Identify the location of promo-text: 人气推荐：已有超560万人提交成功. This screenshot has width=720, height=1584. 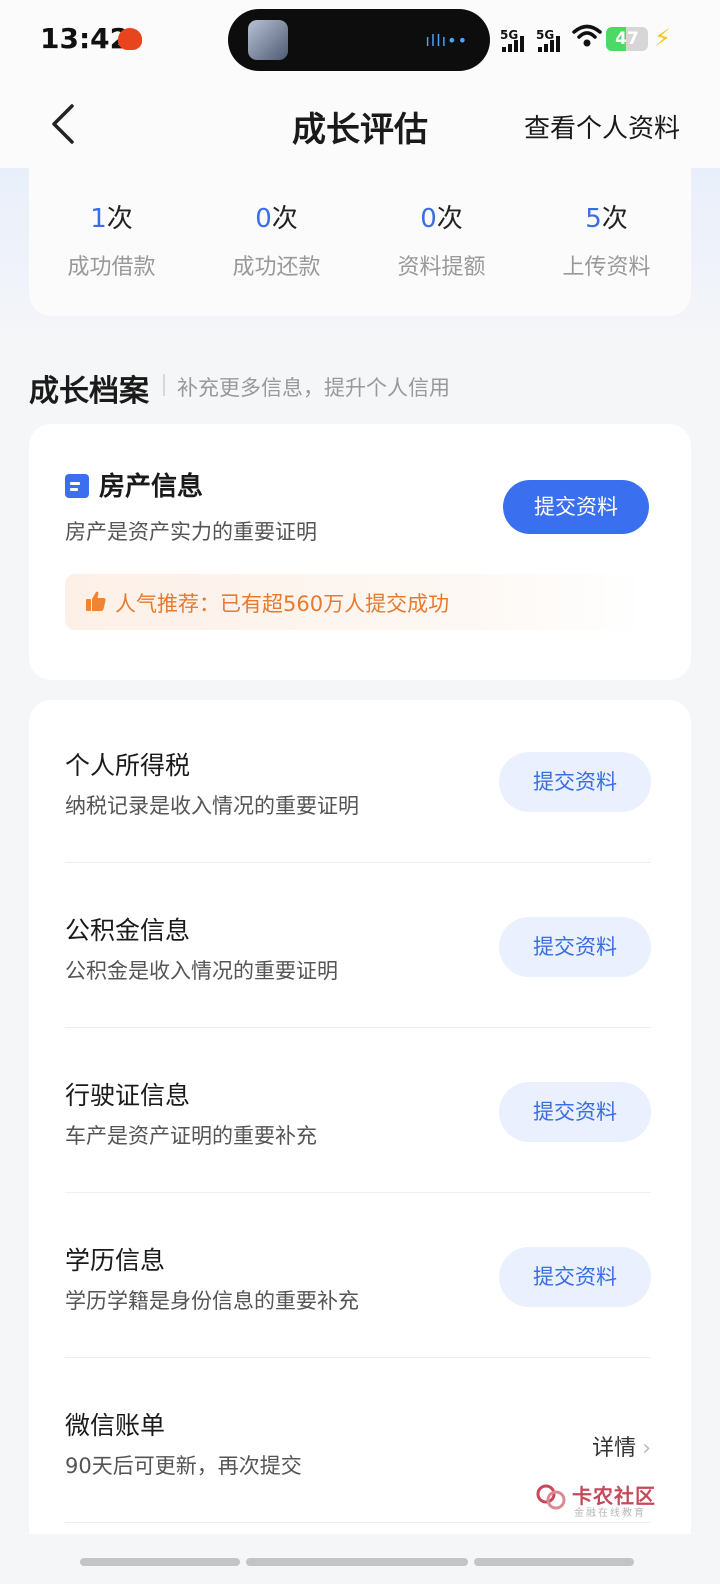
(282, 604).